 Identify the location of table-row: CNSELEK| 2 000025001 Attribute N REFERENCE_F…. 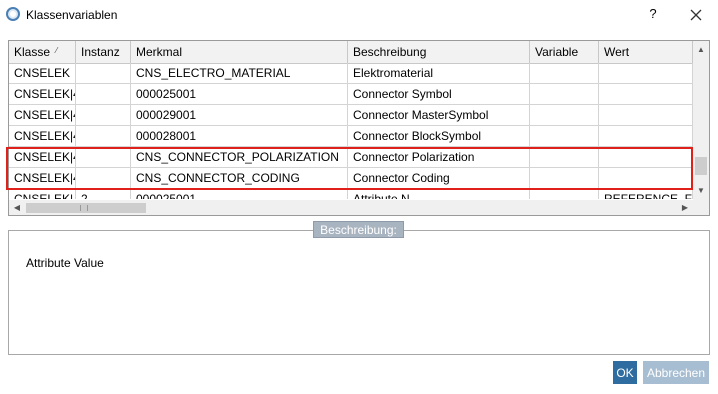
(351, 194).